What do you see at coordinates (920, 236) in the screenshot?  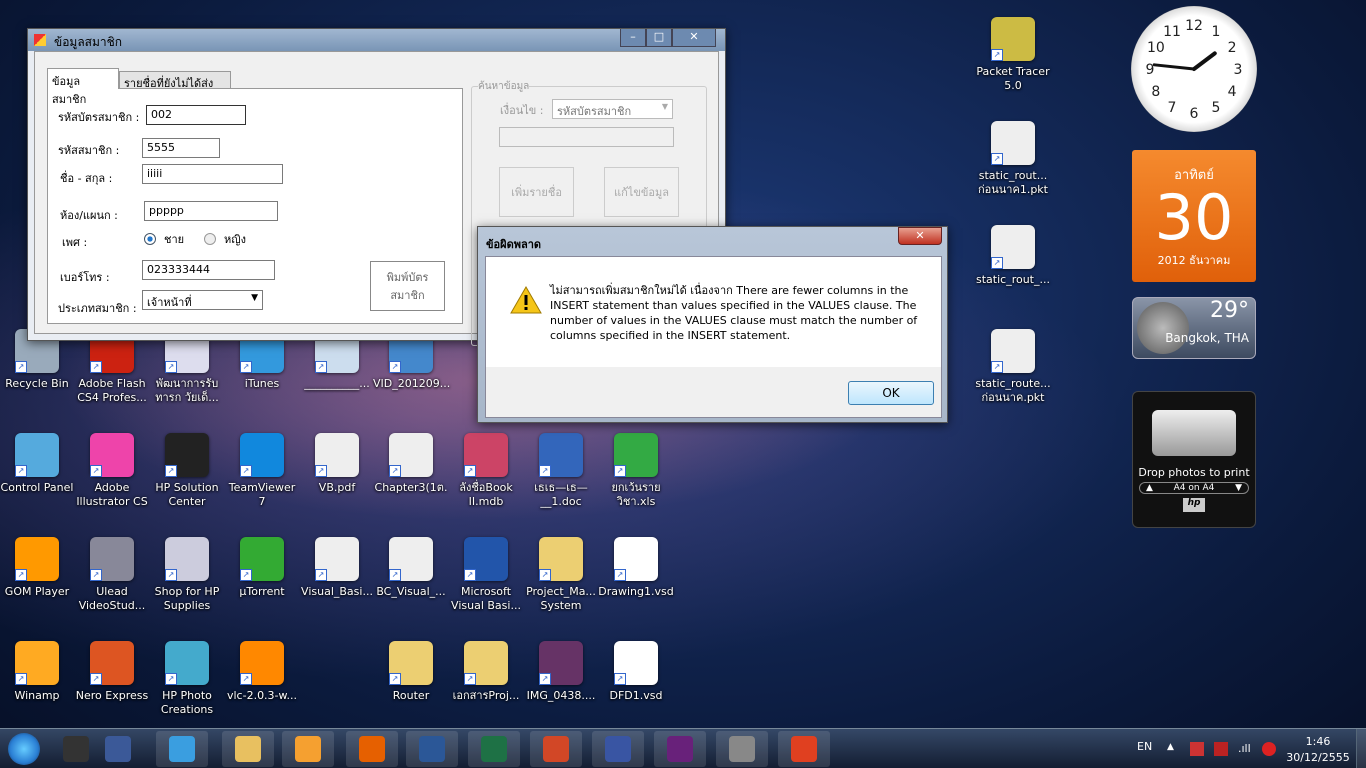 I see `dialog-close-button: ✕` at bounding box center [920, 236].